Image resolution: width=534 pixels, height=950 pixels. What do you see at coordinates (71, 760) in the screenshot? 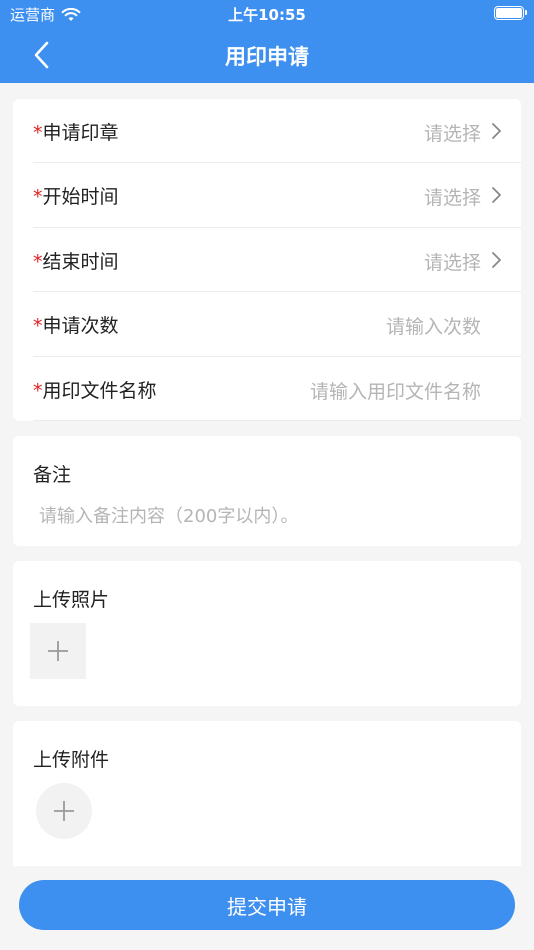
I see `attachment-title: 上传附件` at bounding box center [71, 760].